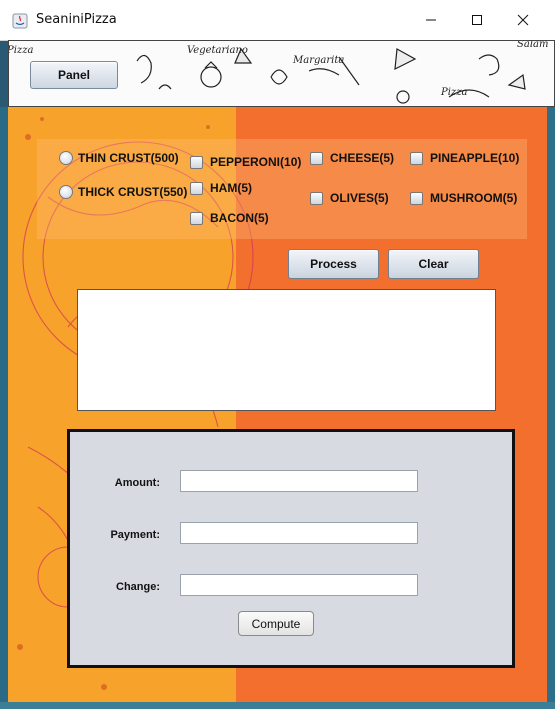 The image size is (555, 709). I want to click on desktop-edge-left, so click(4, 404).